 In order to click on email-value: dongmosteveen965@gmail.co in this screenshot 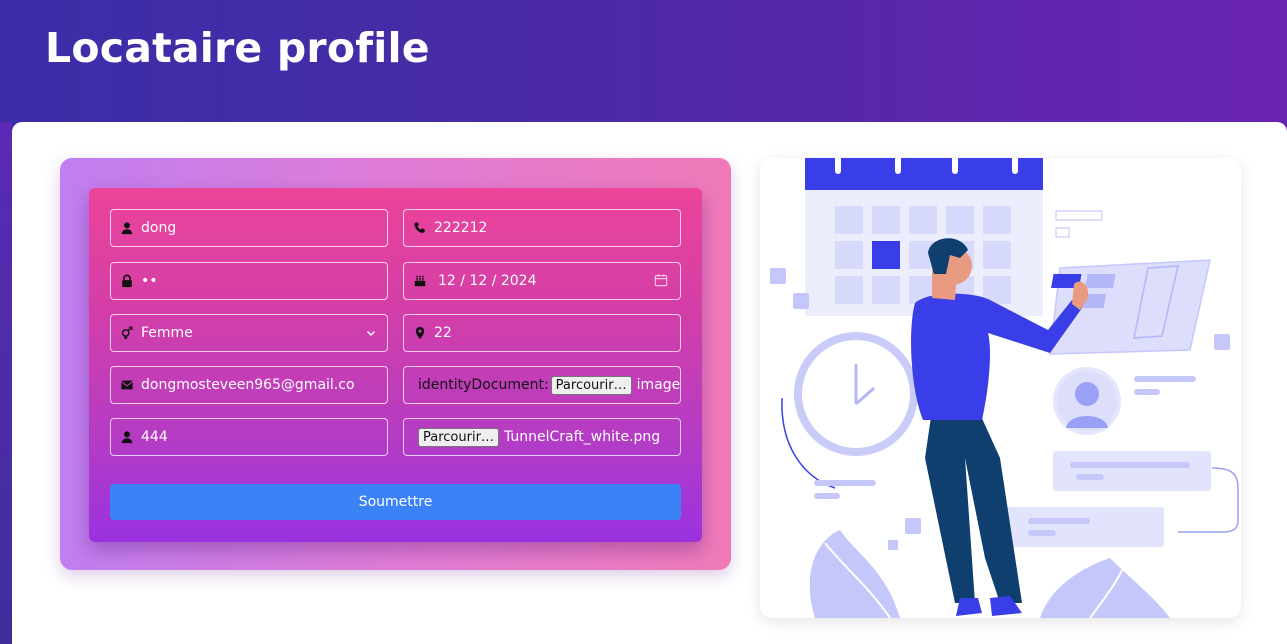, I will do `click(248, 385)`.